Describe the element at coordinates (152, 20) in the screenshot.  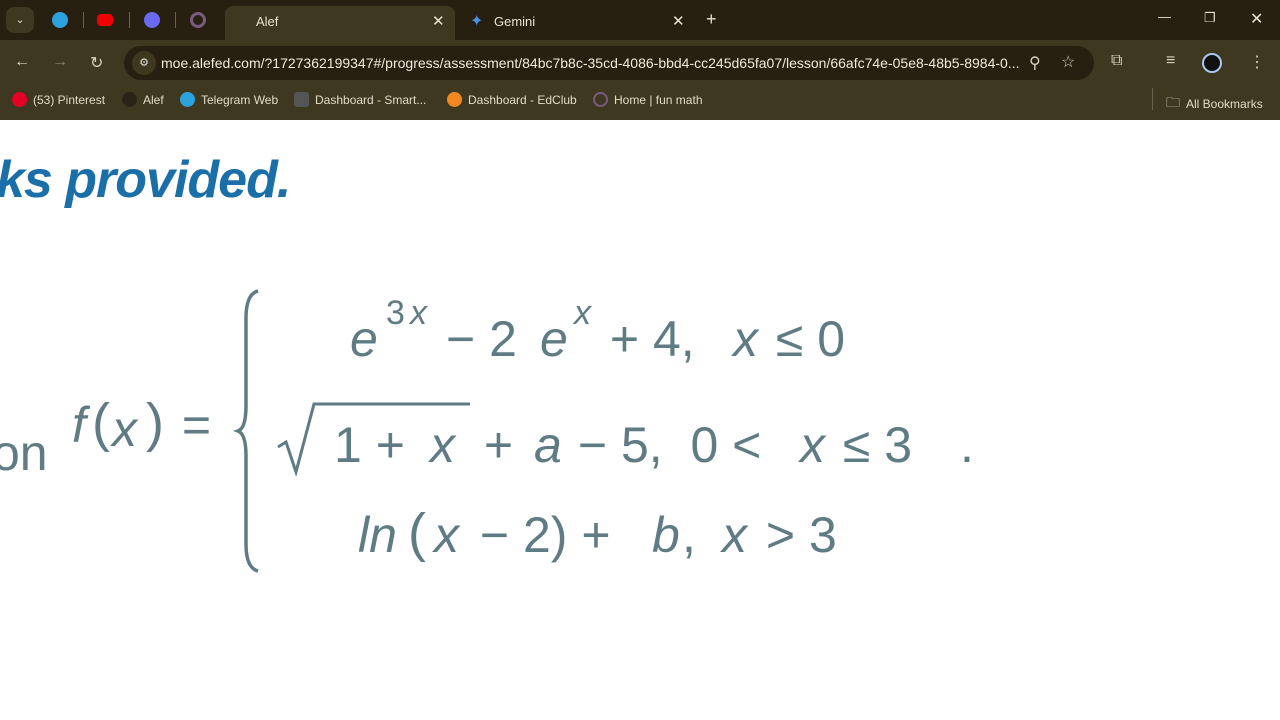
I see `q-icon` at that location.